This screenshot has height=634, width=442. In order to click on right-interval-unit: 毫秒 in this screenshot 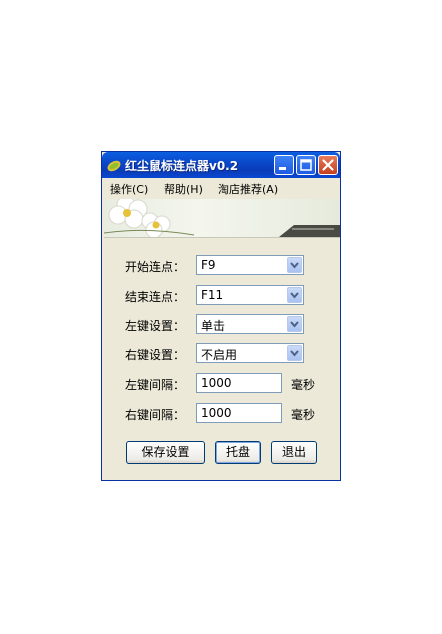, I will do `click(303, 415)`.